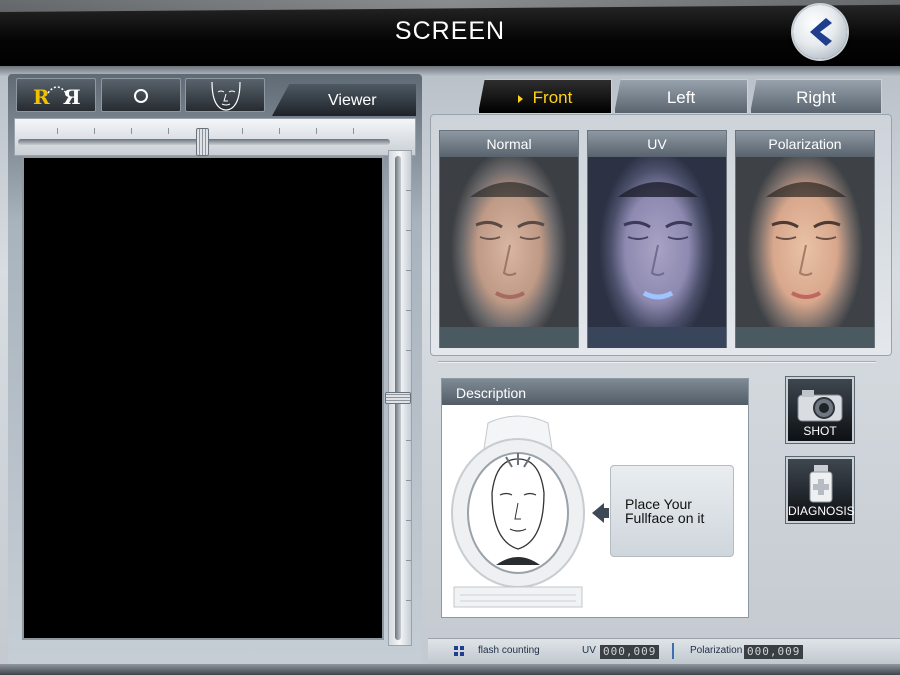 This screenshot has width=900, height=675. What do you see at coordinates (595, 392) in the screenshot?
I see `description-title: Description` at bounding box center [595, 392].